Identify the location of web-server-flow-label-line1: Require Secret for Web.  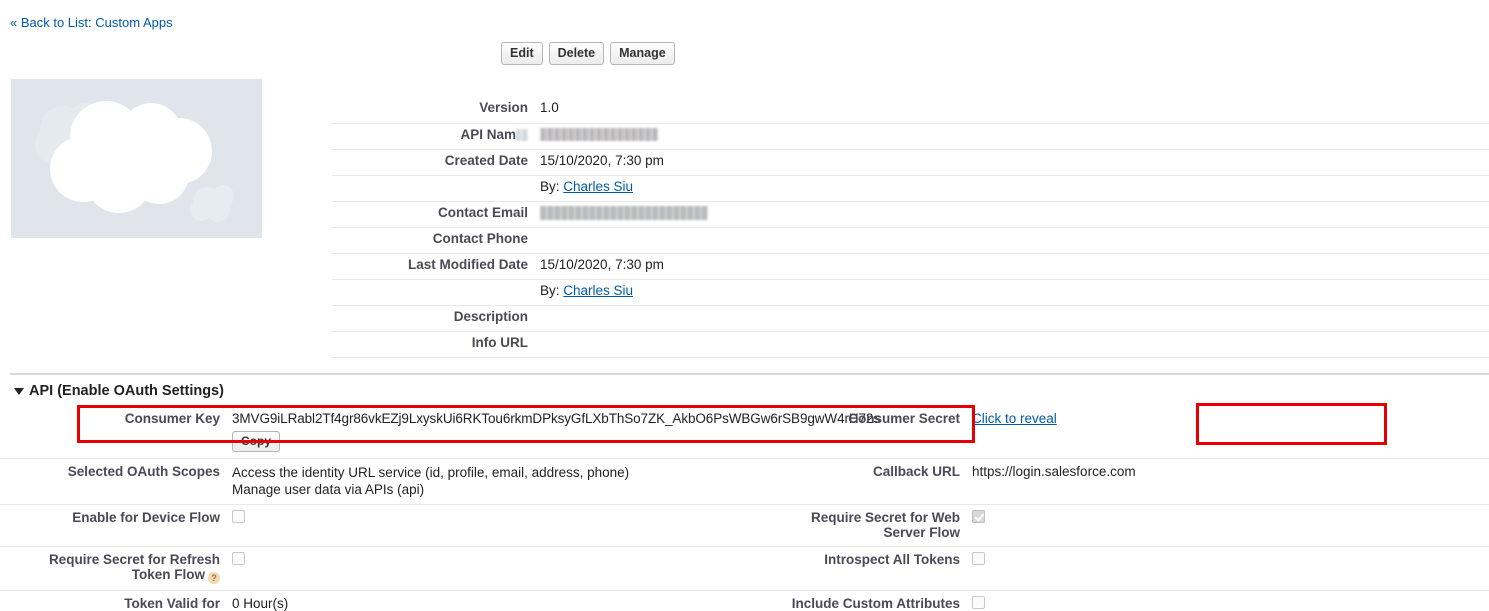
(885, 517).